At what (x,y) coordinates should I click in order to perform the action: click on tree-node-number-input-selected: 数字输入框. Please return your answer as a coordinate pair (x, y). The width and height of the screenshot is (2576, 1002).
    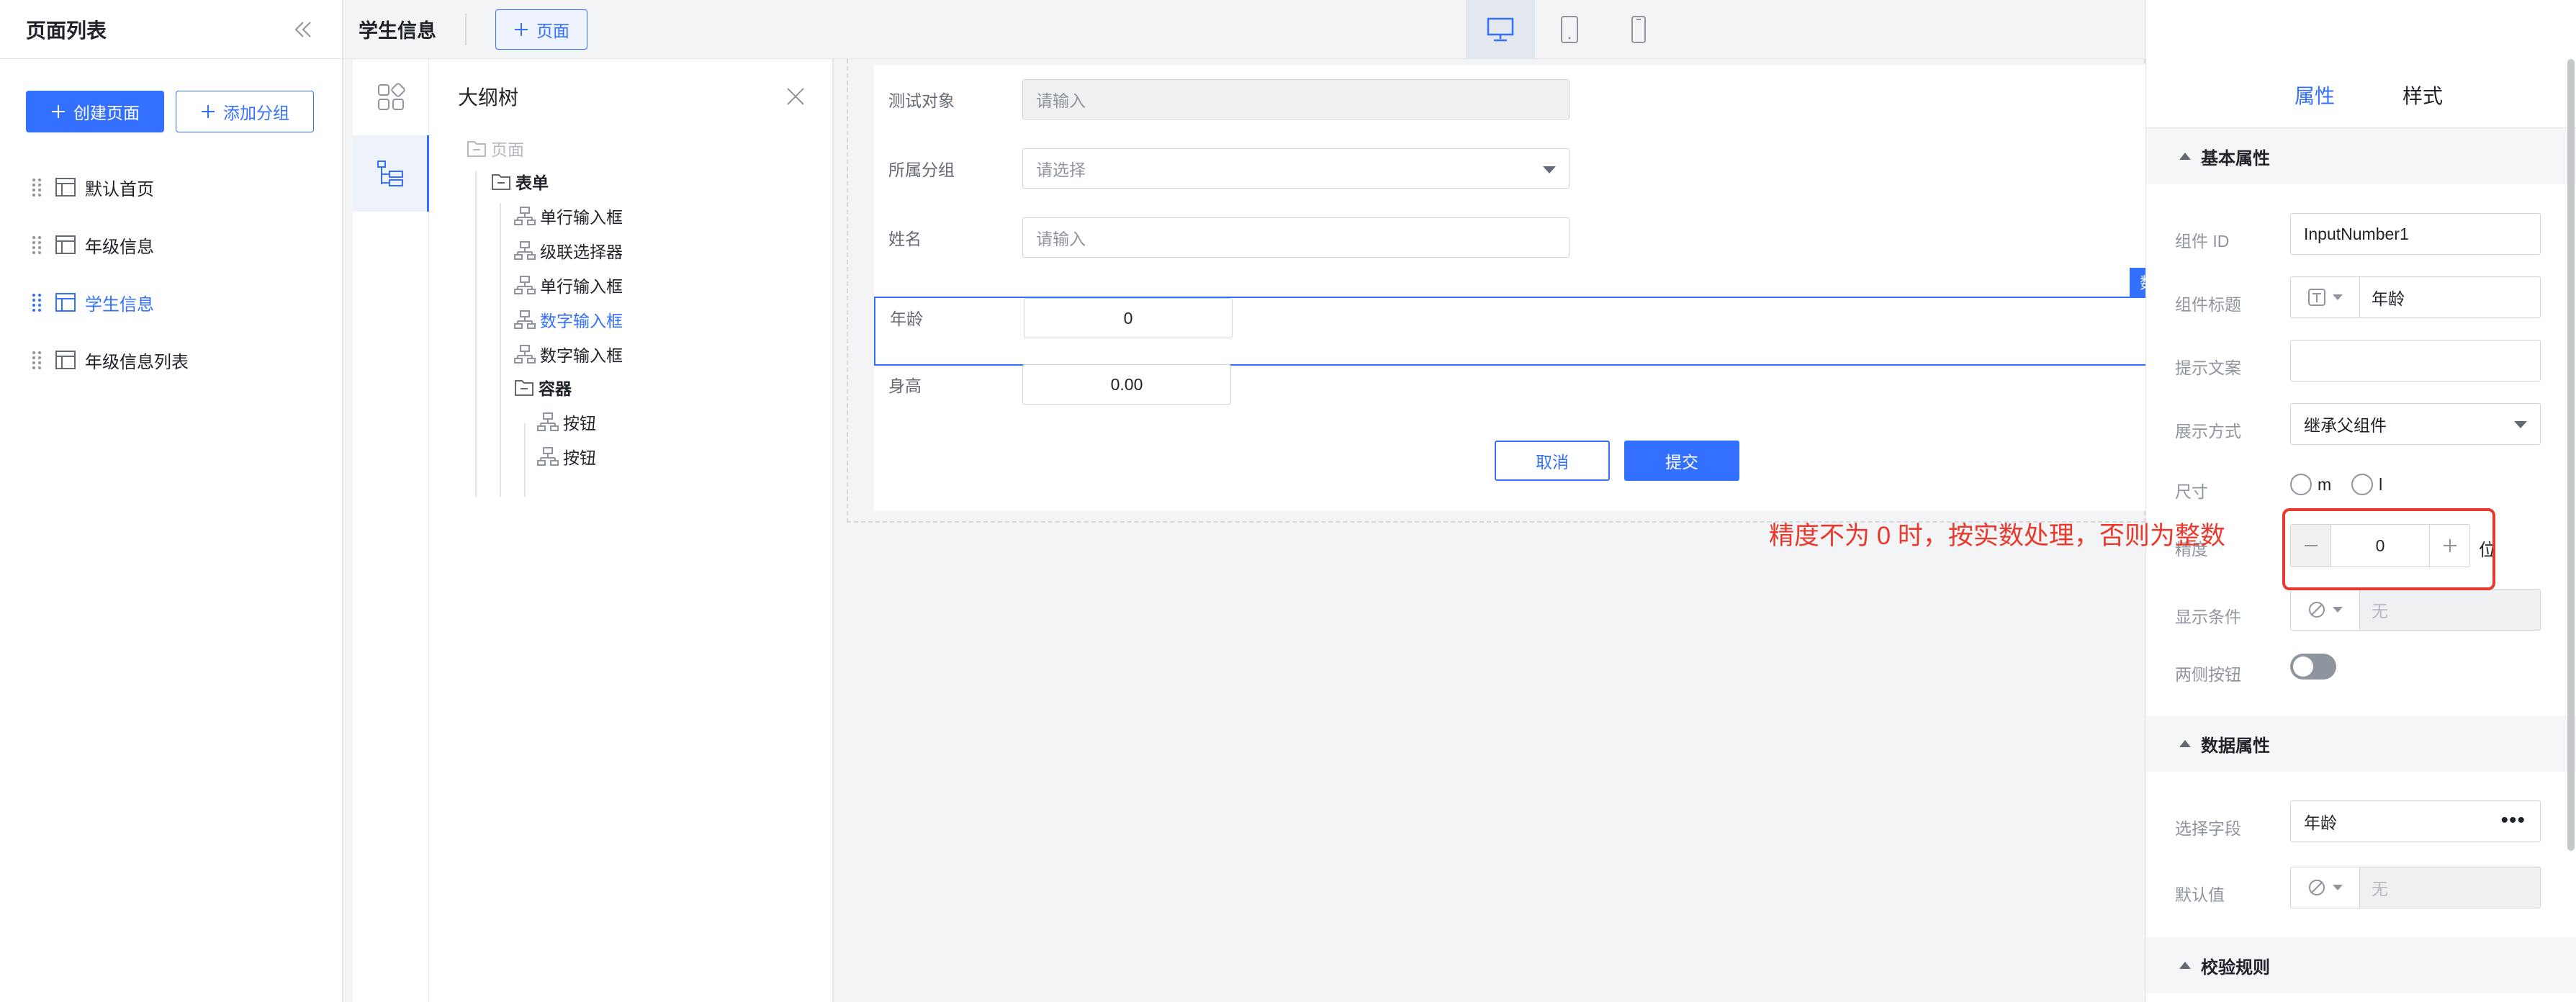
    Looking at the image, I should click on (568, 320).